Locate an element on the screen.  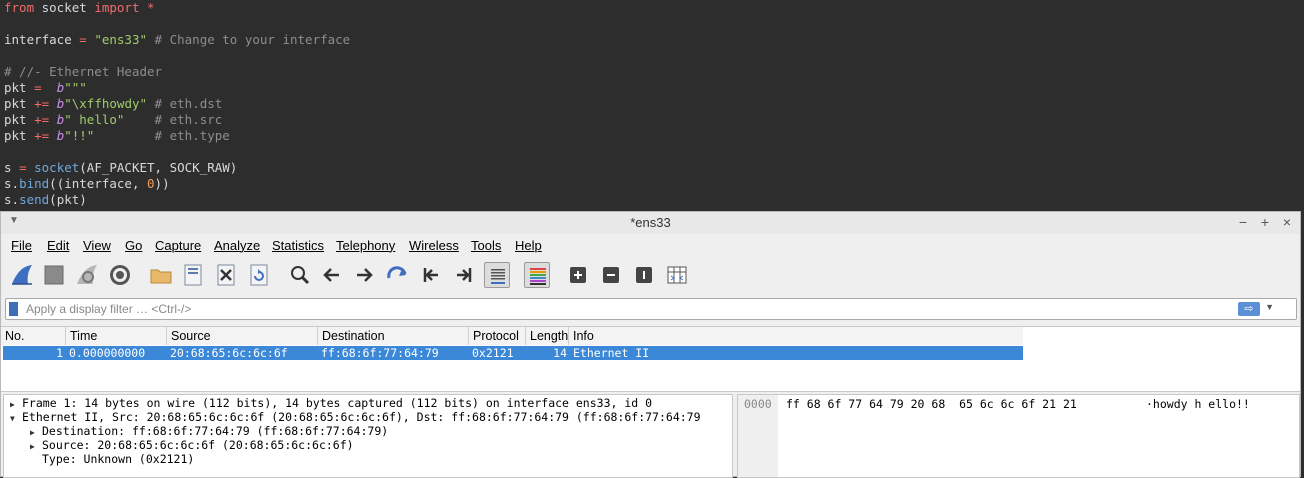
code-token: (AF_PACKET, SOCK_RAW) is located at coordinates (158, 167).